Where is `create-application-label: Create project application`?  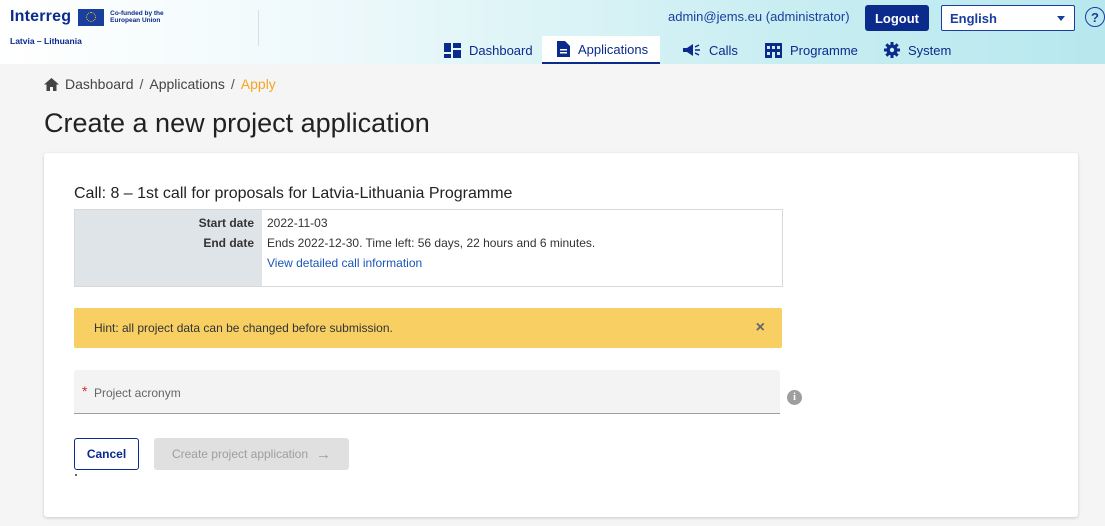 create-application-label: Create project application is located at coordinates (240, 454).